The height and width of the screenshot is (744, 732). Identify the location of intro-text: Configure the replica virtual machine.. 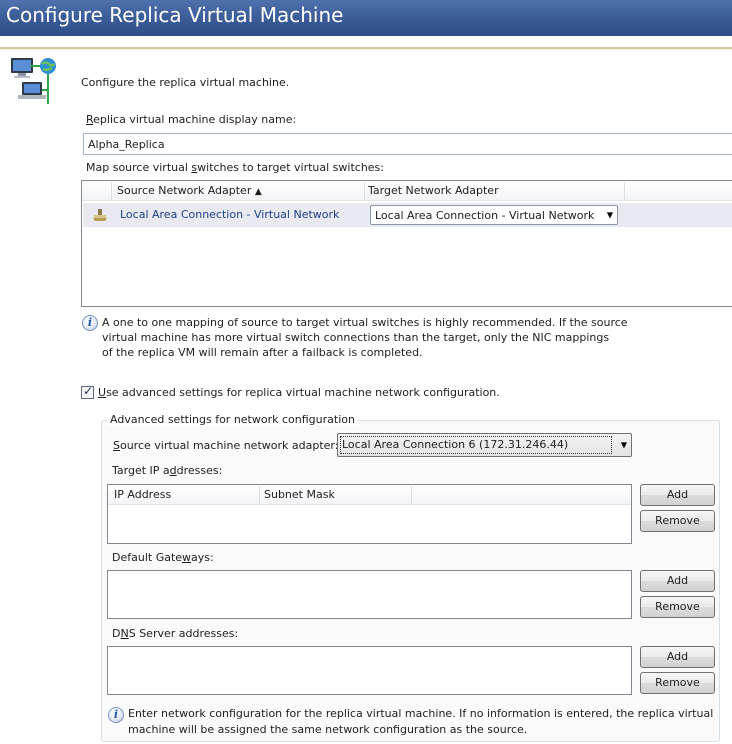
(185, 82).